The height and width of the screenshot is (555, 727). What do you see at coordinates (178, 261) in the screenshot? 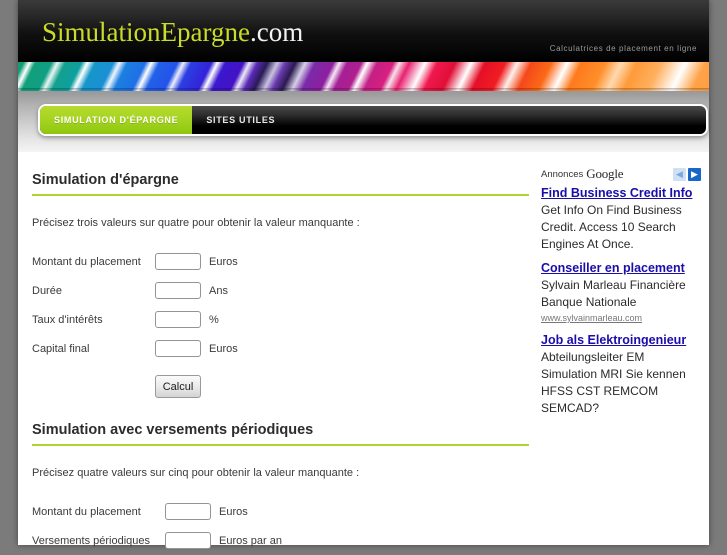
I see `input-montant-placement` at bounding box center [178, 261].